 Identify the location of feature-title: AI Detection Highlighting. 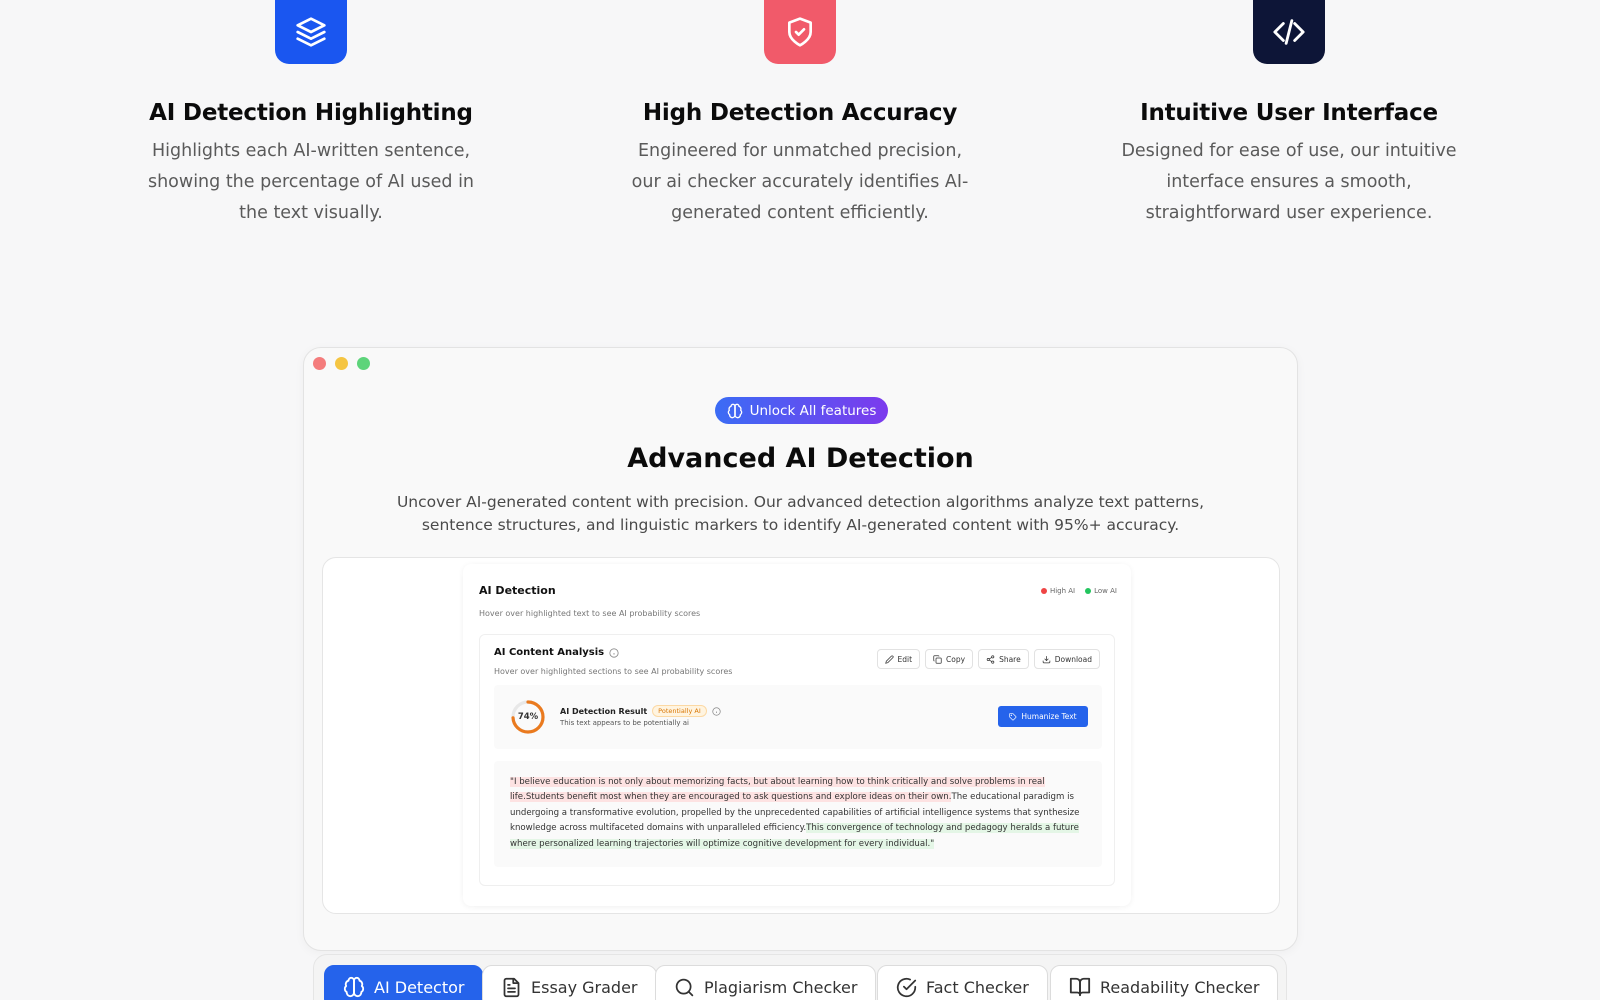
(311, 113).